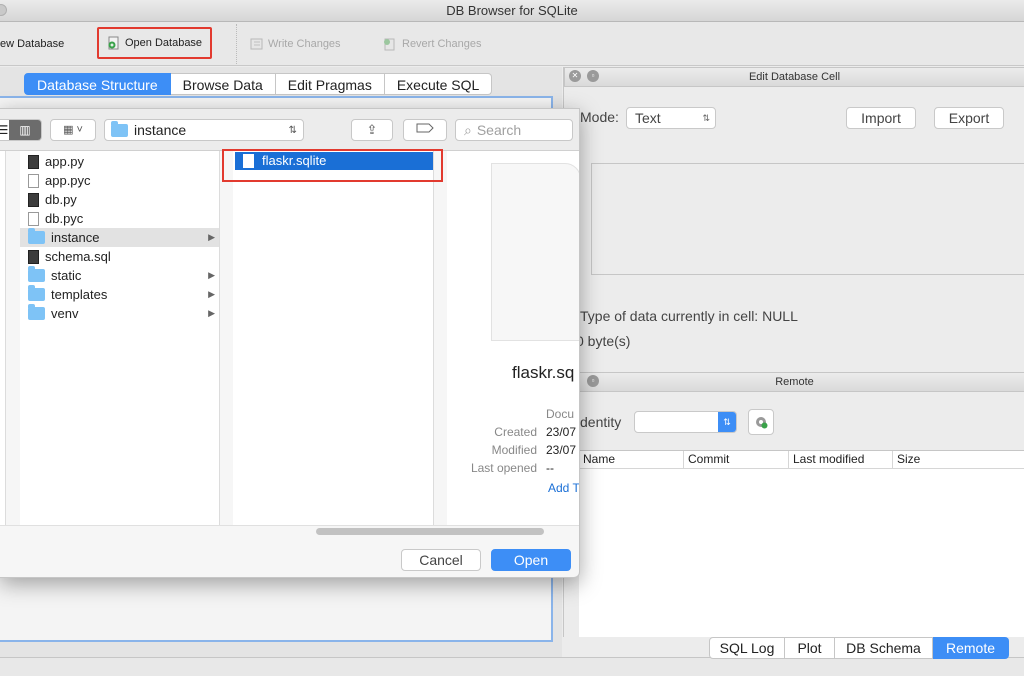 Image resolution: width=1024 pixels, height=676 pixels. I want to click on tags-button, so click(425, 130).